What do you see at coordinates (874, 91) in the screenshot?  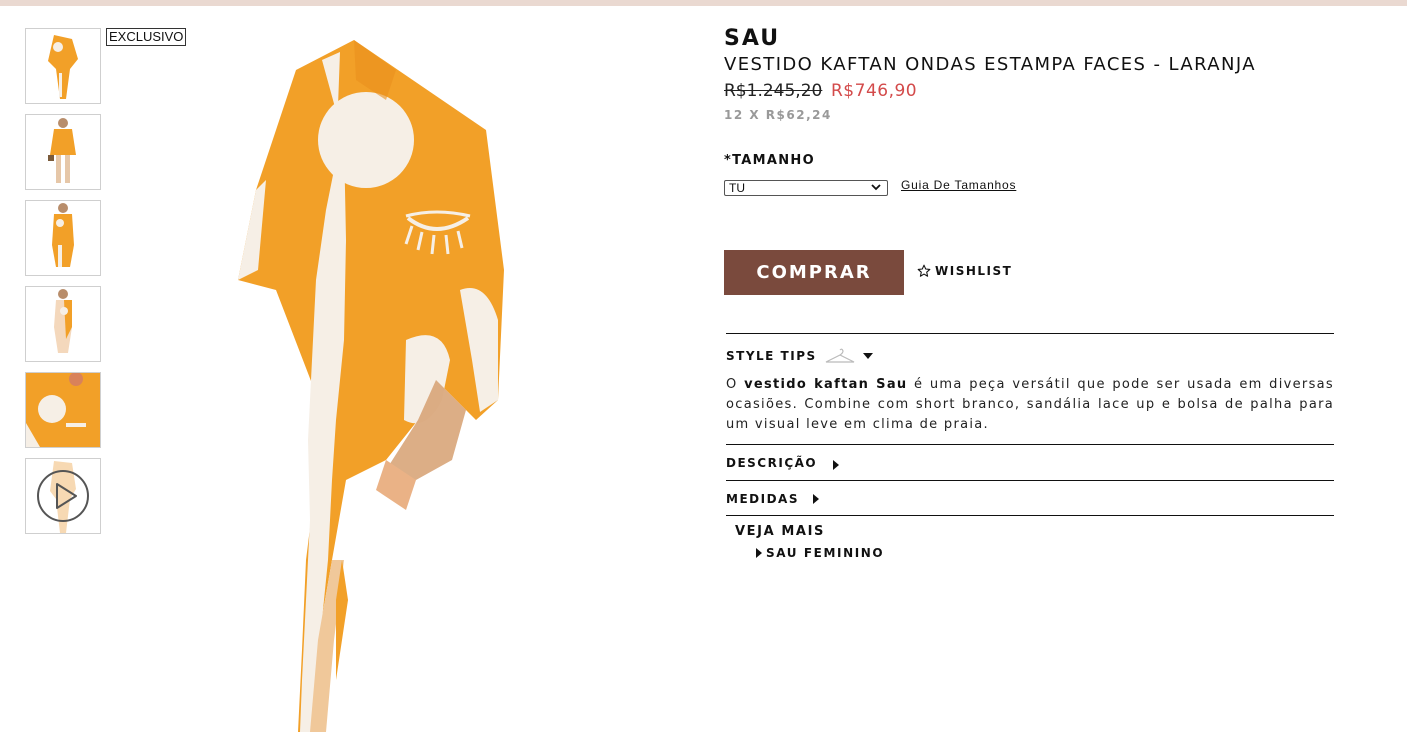 I see `sale-price: R$746,90` at bounding box center [874, 91].